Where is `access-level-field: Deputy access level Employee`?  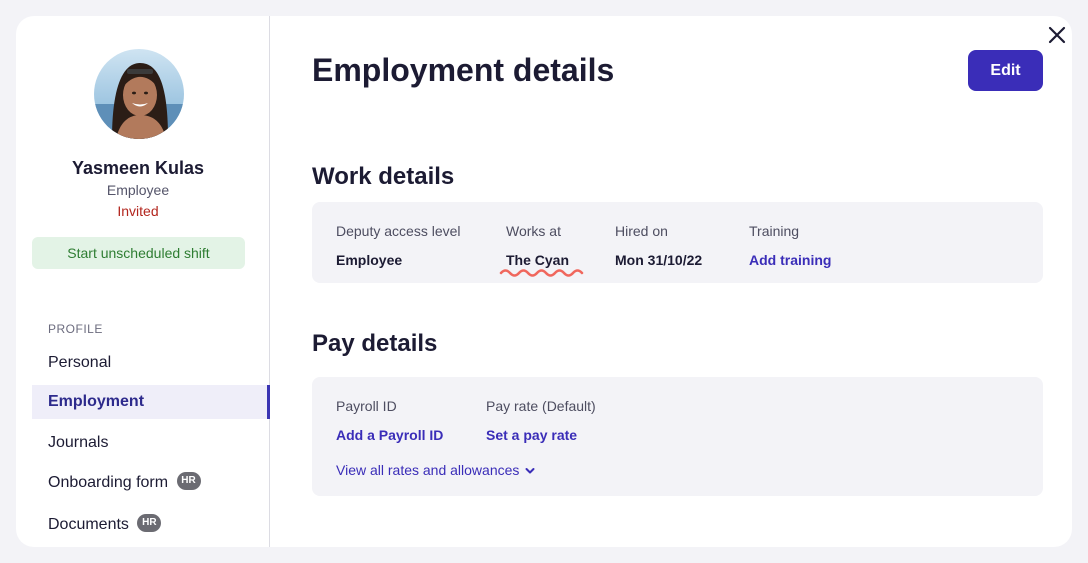 access-level-field: Deputy access level Employee is located at coordinates (398, 245).